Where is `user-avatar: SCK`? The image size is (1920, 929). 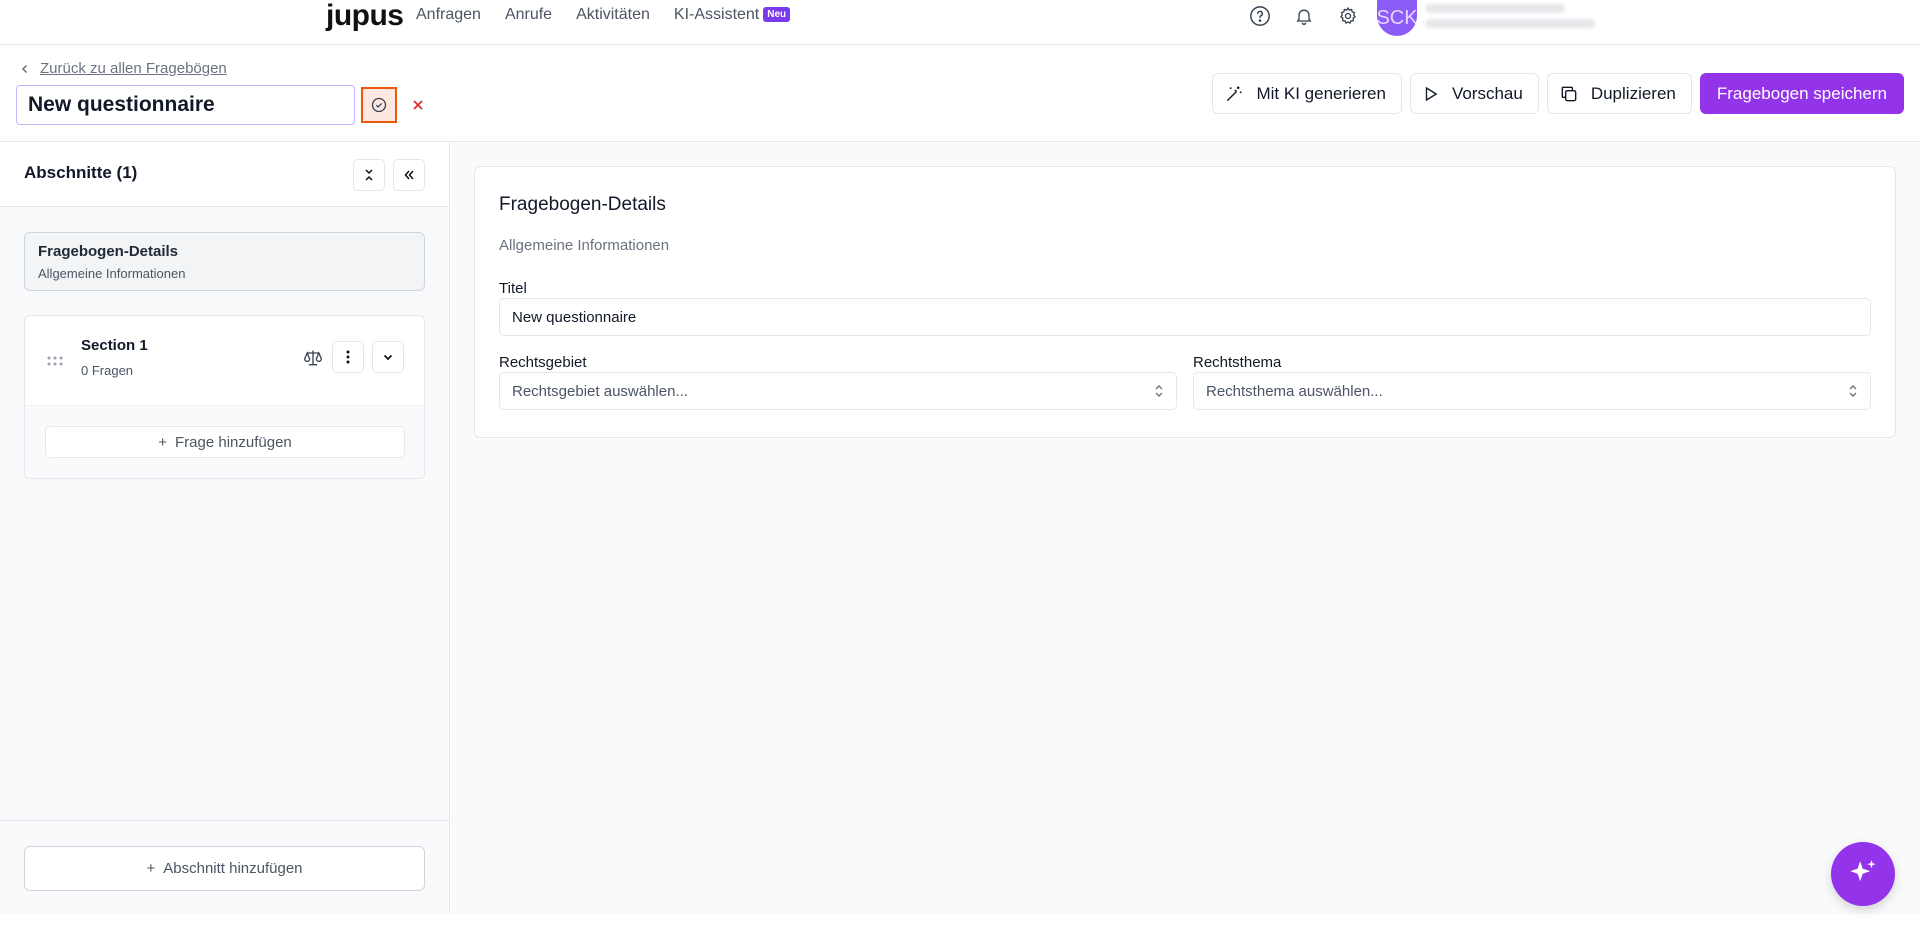 user-avatar: SCK is located at coordinates (1397, 18).